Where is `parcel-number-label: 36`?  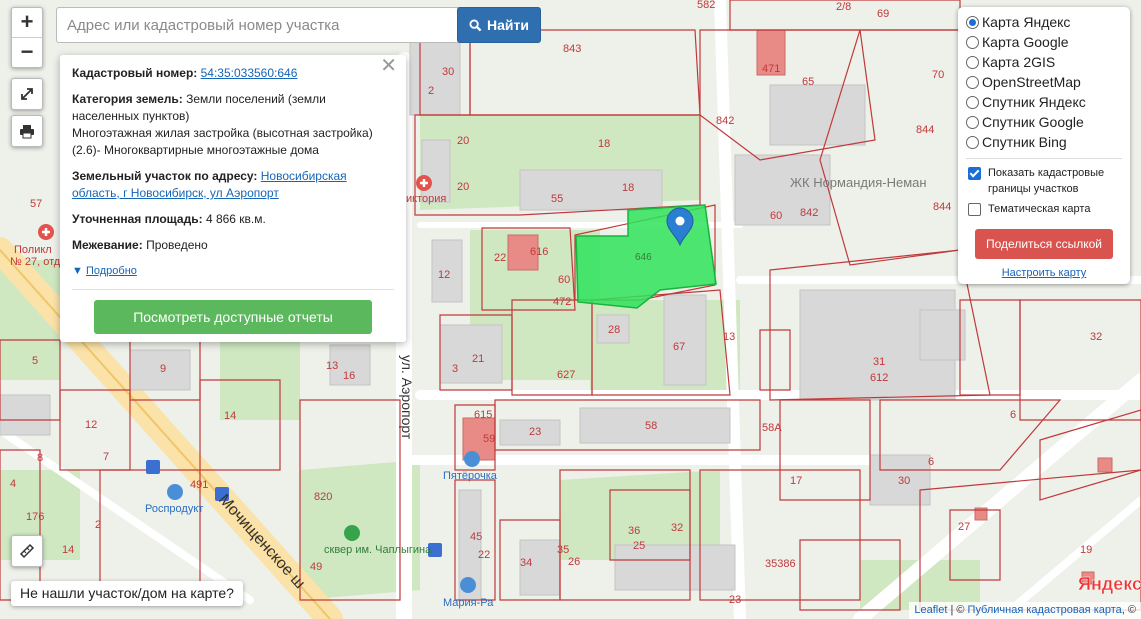
parcel-number-label: 36 is located at coordinates (634, 531).